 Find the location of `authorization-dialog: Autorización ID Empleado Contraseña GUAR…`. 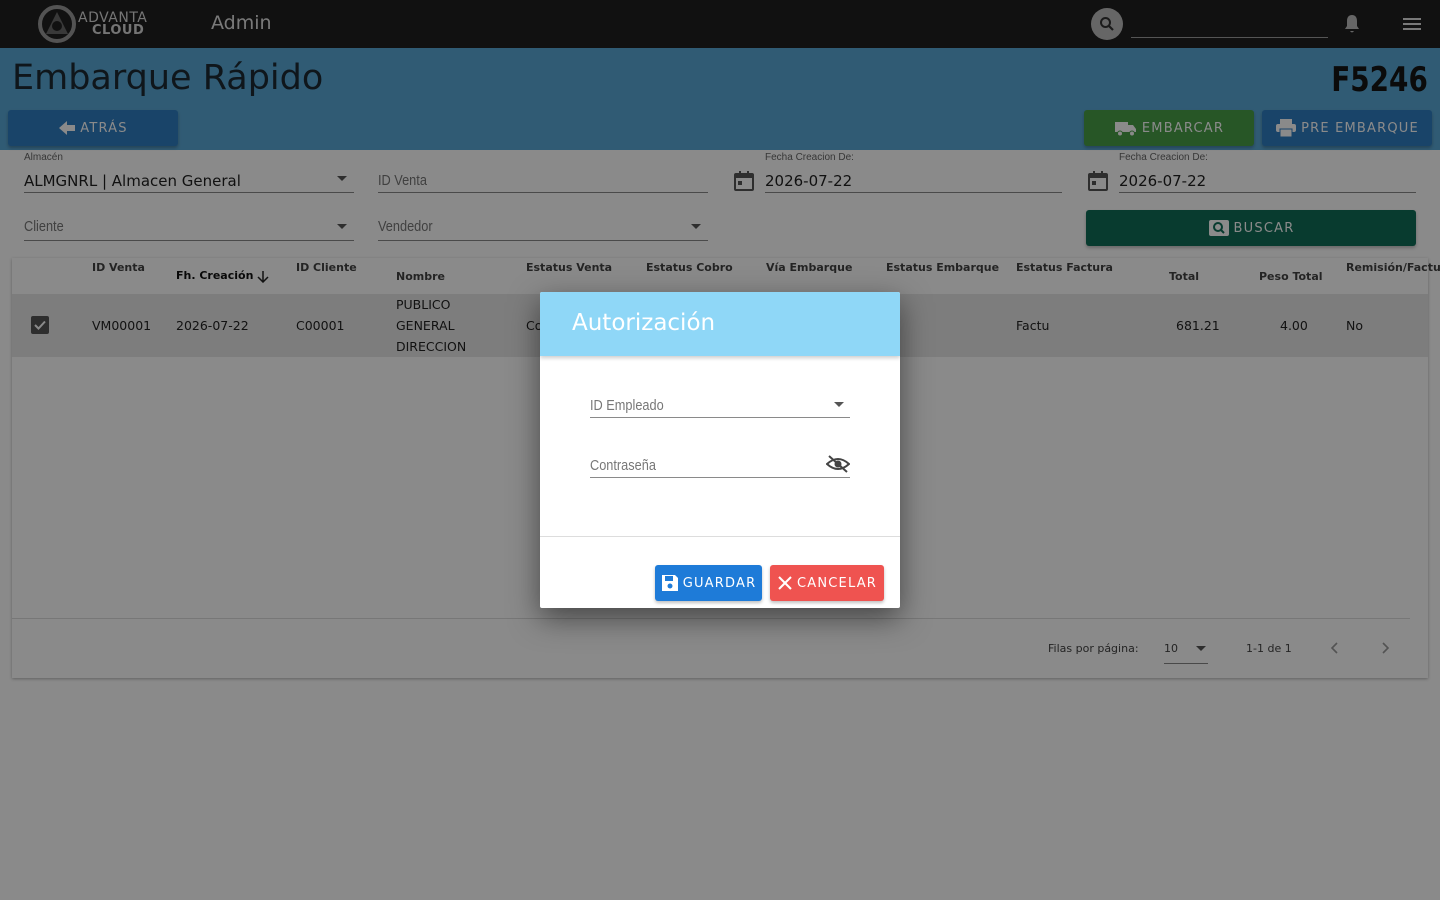

authorization-dialog: Autorización ID Empleado Contraseña GUAR… is located at coordinates (720, 450).